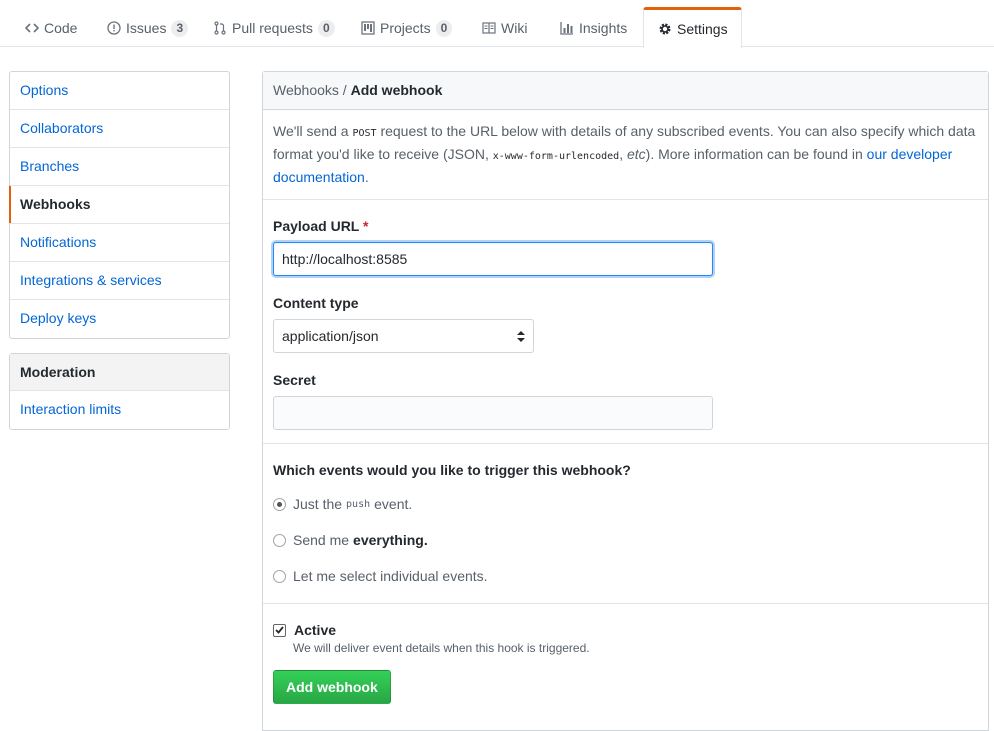  What do you see at coordinates (61, 28) in the screenshot?
I see `tab-code-label: Code` at bounding box center [61, 28].